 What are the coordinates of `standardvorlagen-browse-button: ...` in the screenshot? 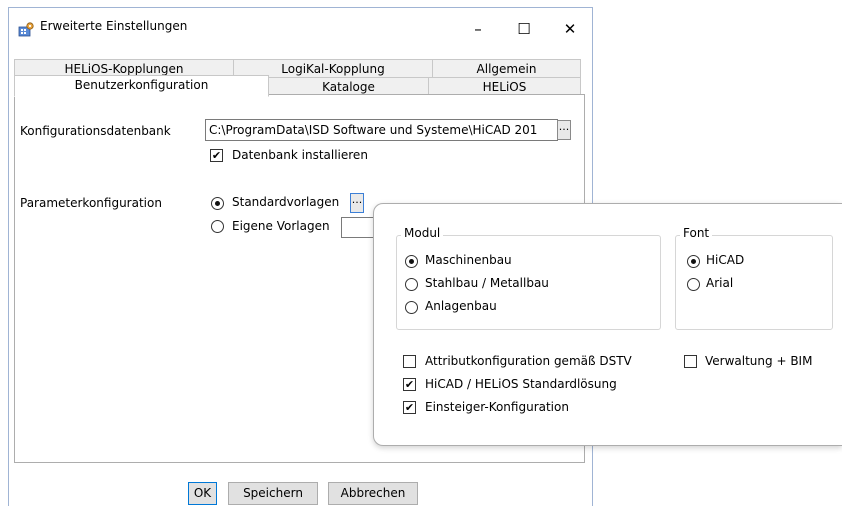 It's located at (357, 203).